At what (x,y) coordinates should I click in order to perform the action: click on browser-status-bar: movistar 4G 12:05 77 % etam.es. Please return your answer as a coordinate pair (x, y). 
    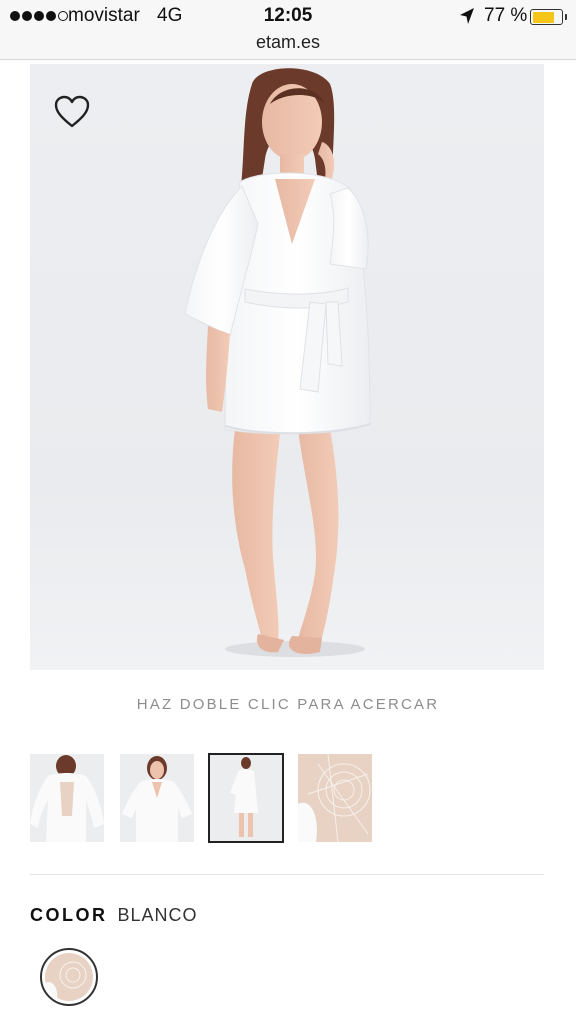
    Looking at the image, I should click on (288, 30).